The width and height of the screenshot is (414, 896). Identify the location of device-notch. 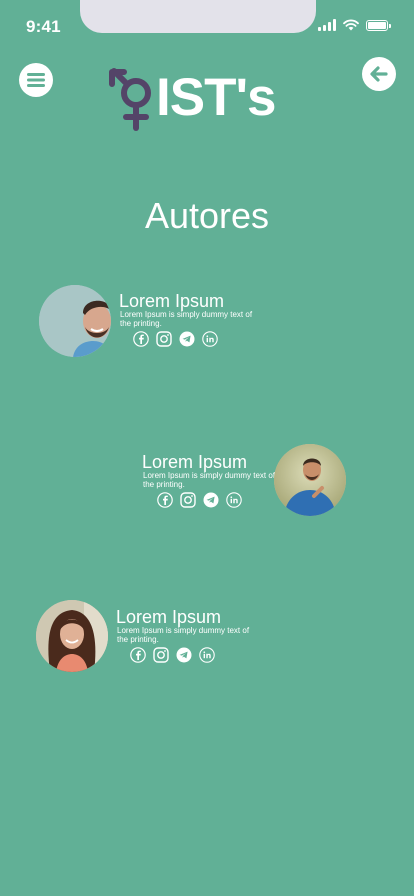
(198, 16).